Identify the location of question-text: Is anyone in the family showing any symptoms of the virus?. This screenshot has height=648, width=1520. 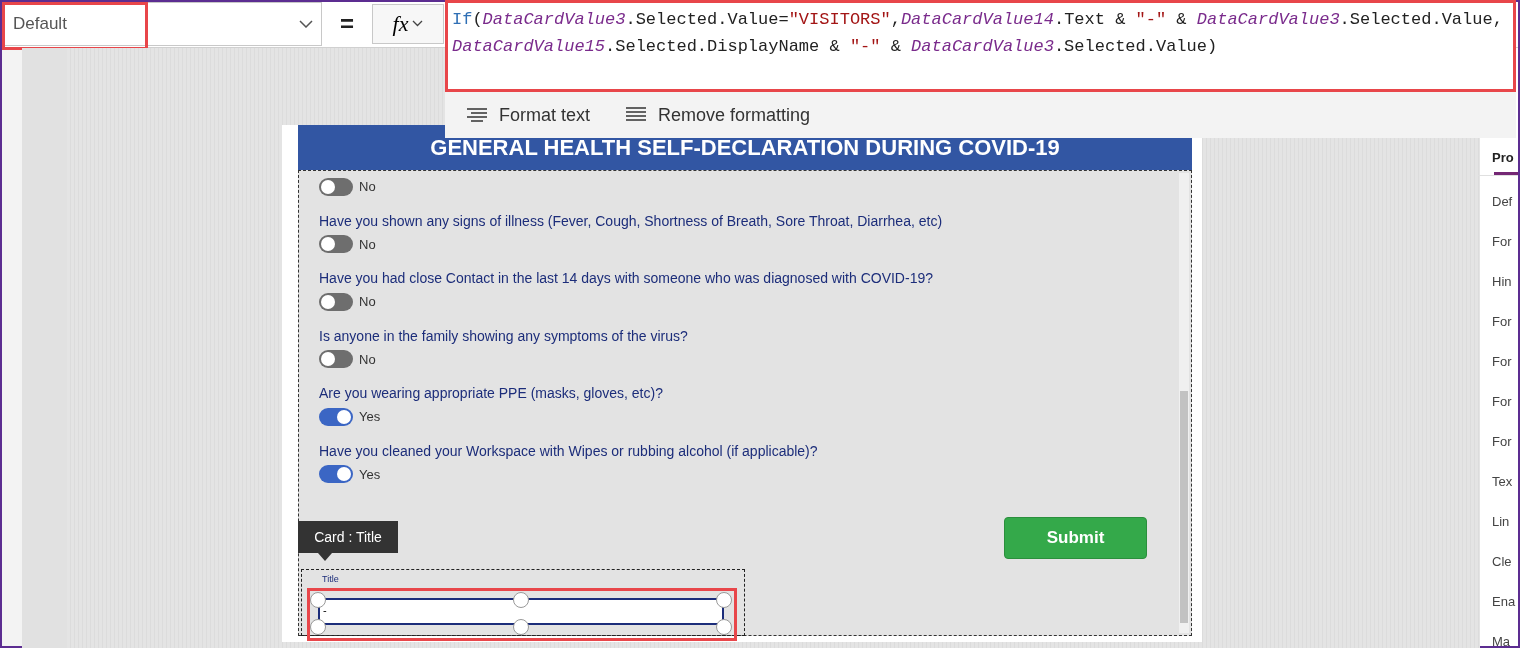
(504, 336).